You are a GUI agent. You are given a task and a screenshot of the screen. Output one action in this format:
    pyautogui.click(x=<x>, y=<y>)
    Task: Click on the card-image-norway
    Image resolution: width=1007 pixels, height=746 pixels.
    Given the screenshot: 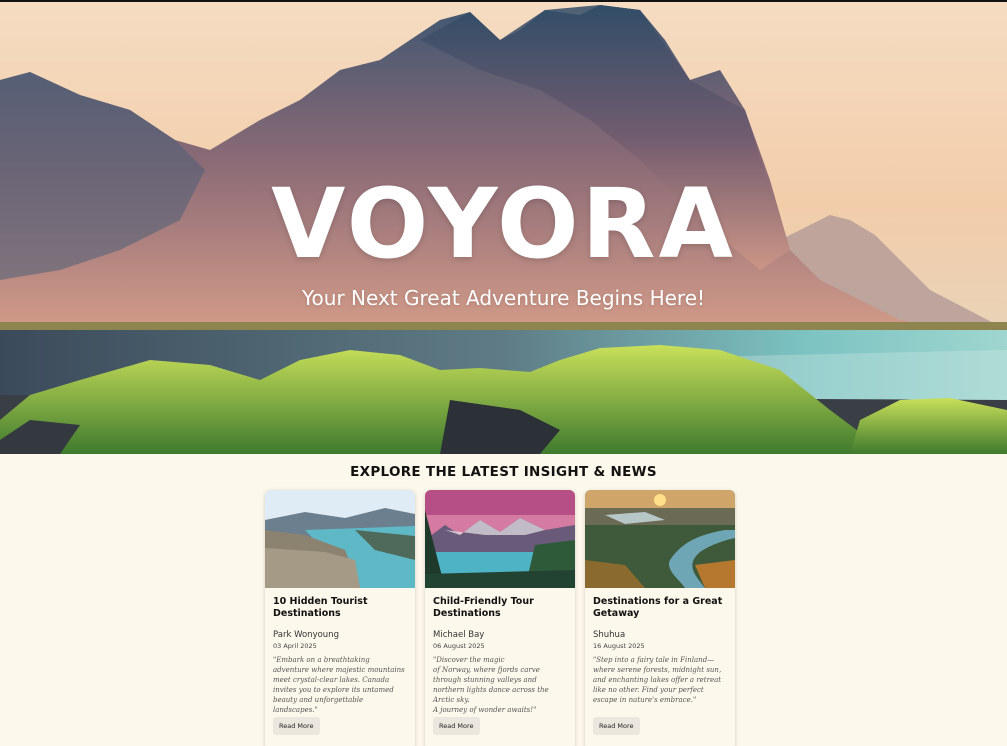 What is the action you would take?
    pyautogui.click(x=500, y=539)
    